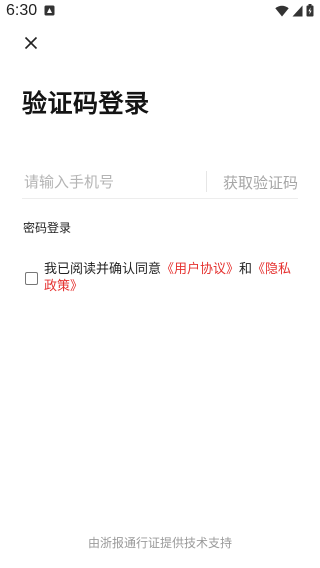 The image size is (320, 568). Describe the element at coordinates (260, 182) in the screenshot. I see `get-code-button: 获取验证码` at that location.